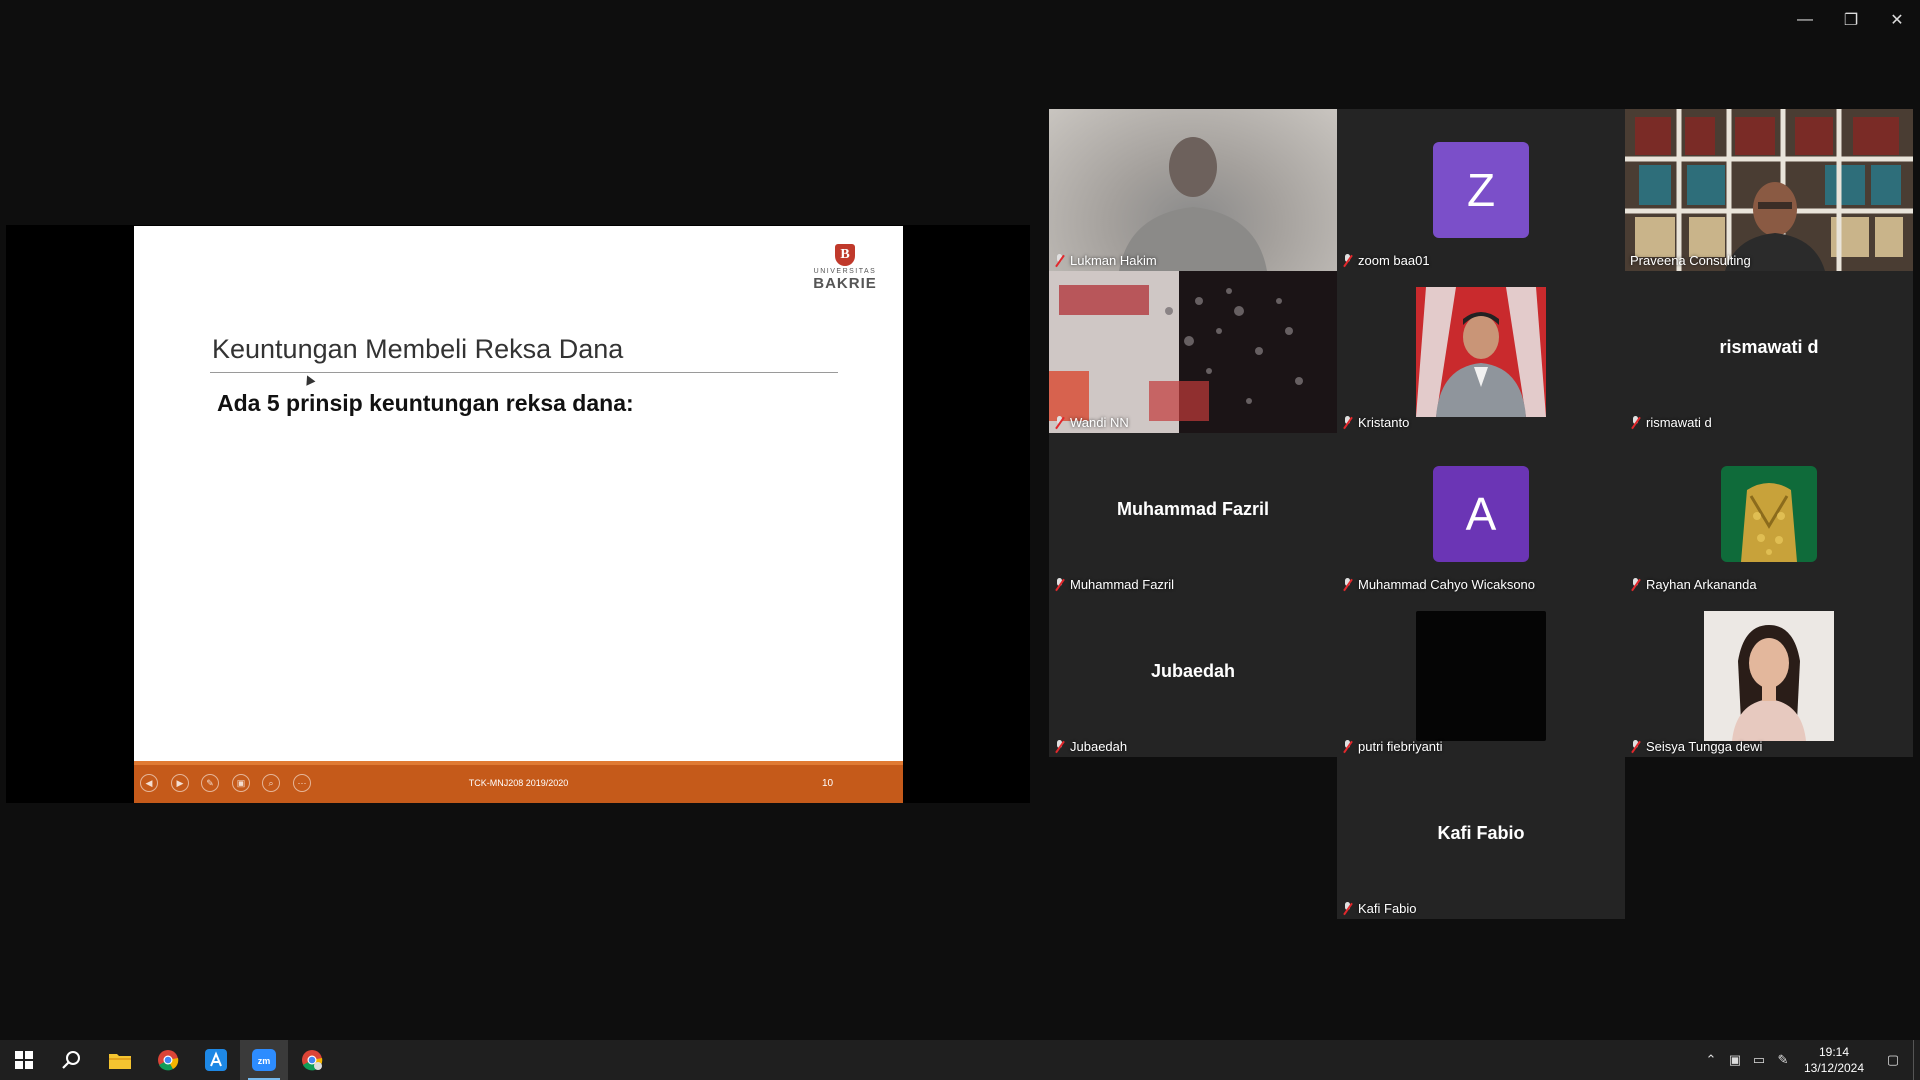 The width and height of the screenshot is (1920, 1080). I want to click on participant-tile: rismawati d rismawati d, so click(1769, 352).